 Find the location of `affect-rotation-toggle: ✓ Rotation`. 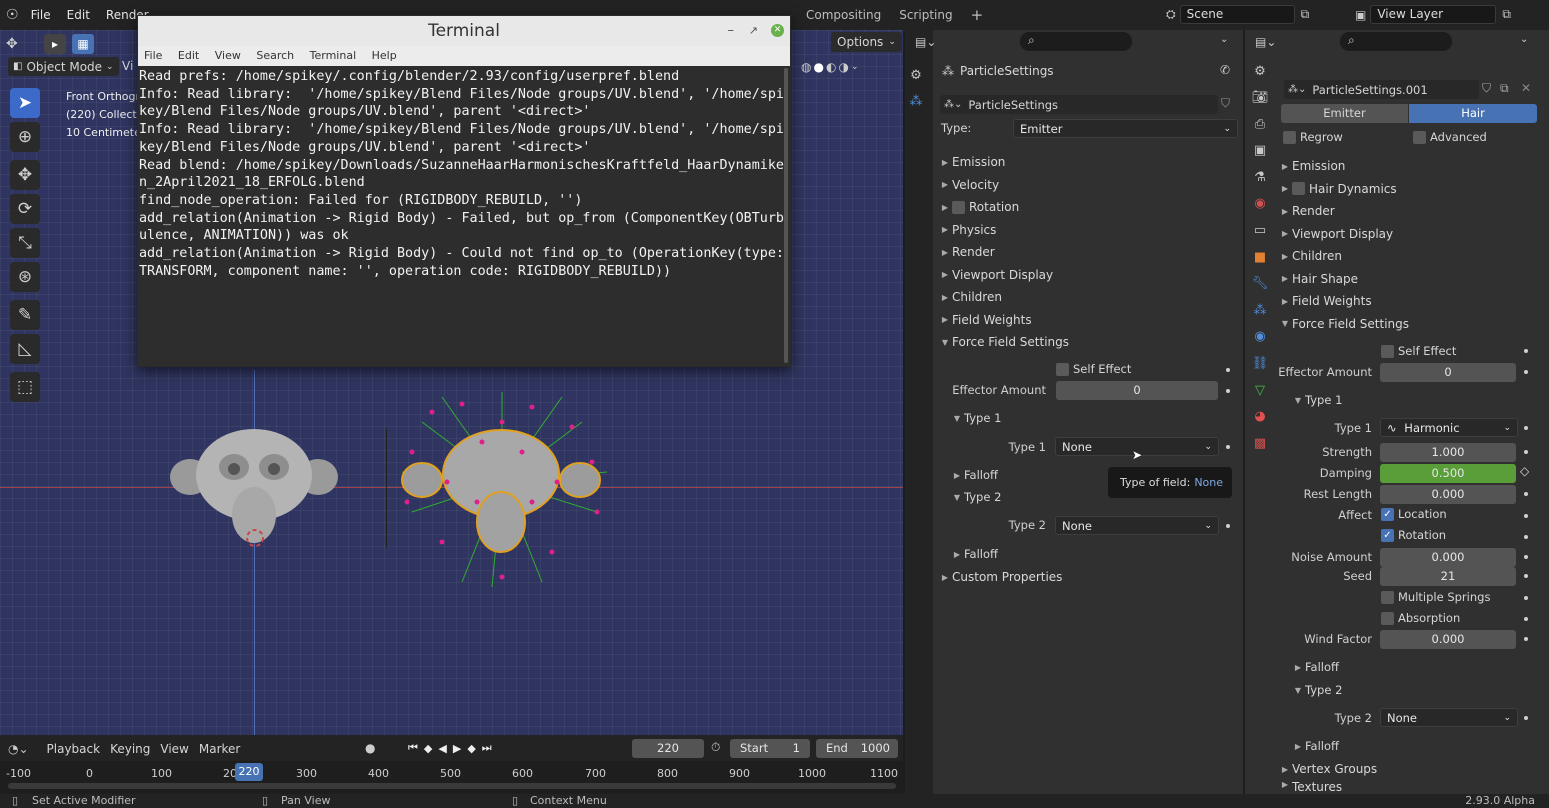

affect-rotation-toggle: ✓ Rotation is located at coordinates (1413, 535).